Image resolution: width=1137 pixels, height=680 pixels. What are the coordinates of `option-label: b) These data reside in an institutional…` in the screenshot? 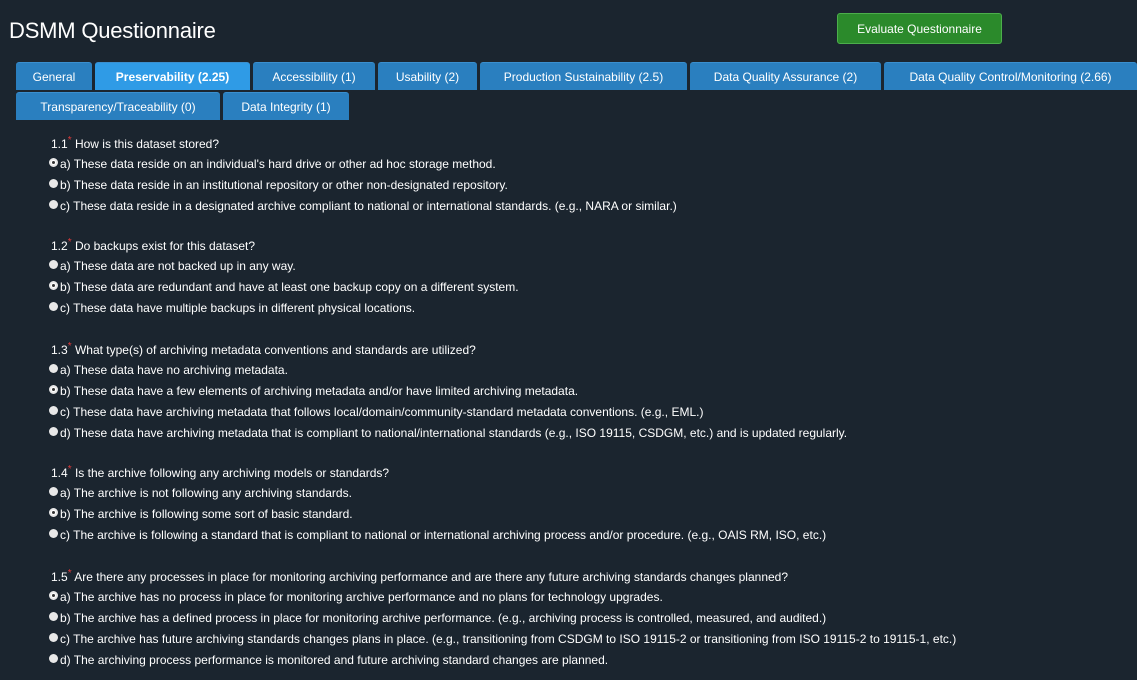 It's located at (284, 185).